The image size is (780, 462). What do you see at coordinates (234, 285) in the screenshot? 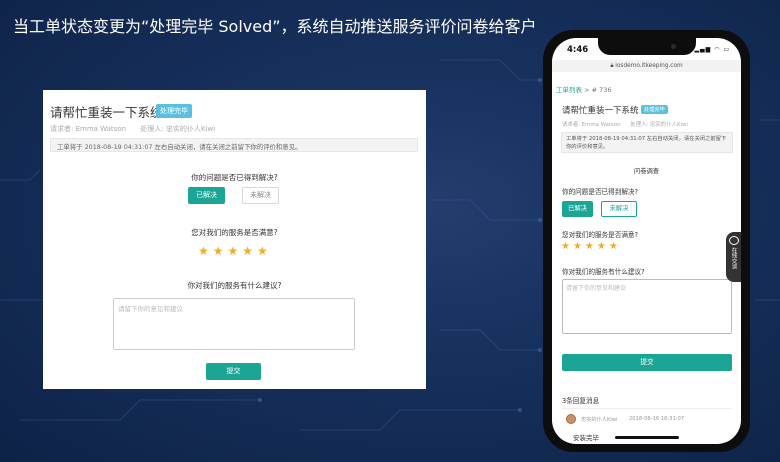
I see `question-suggestion: 你对我们的服务有什么建议?` at bounding box center [234, 285].